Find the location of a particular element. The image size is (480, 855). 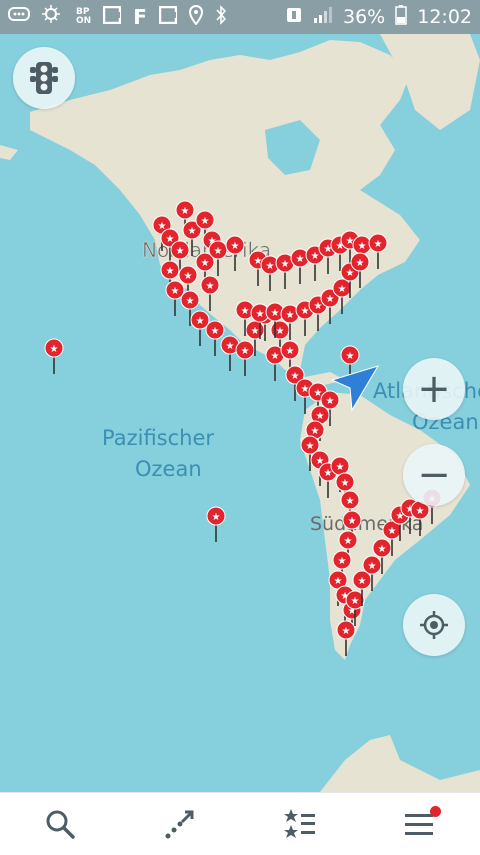

bp-on-icon: BP ON is located at coordinates (83, 17).